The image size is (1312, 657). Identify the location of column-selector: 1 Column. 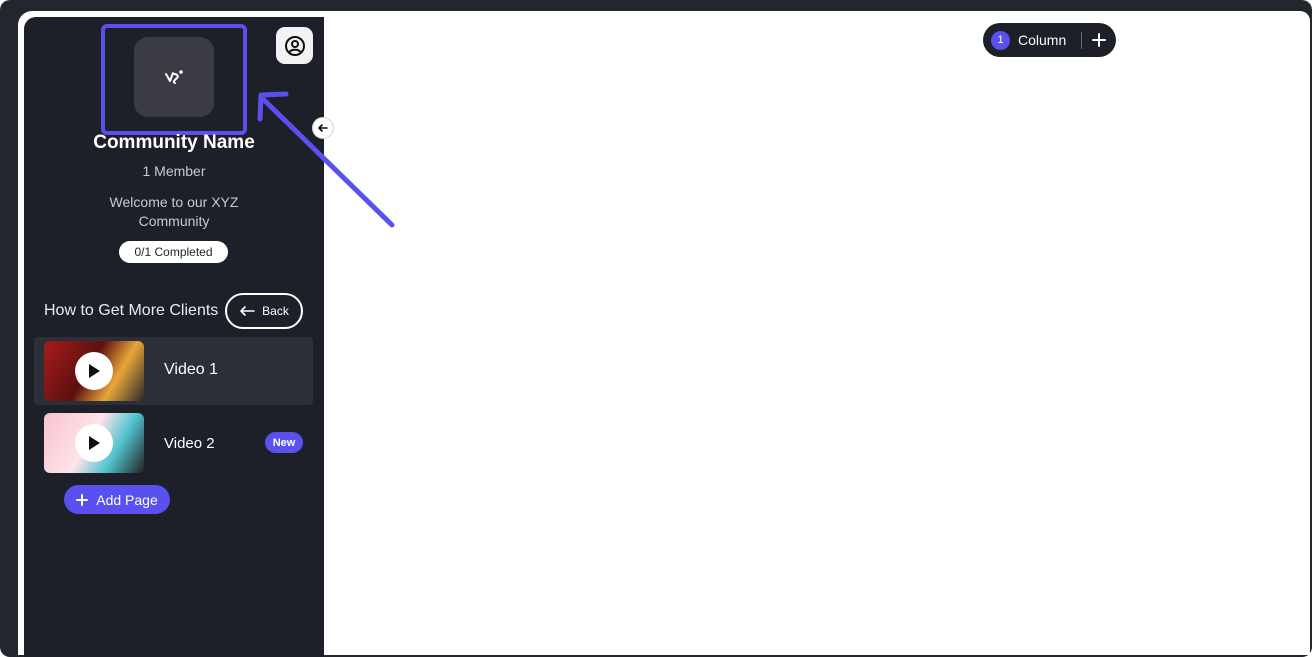
(1049, 40).